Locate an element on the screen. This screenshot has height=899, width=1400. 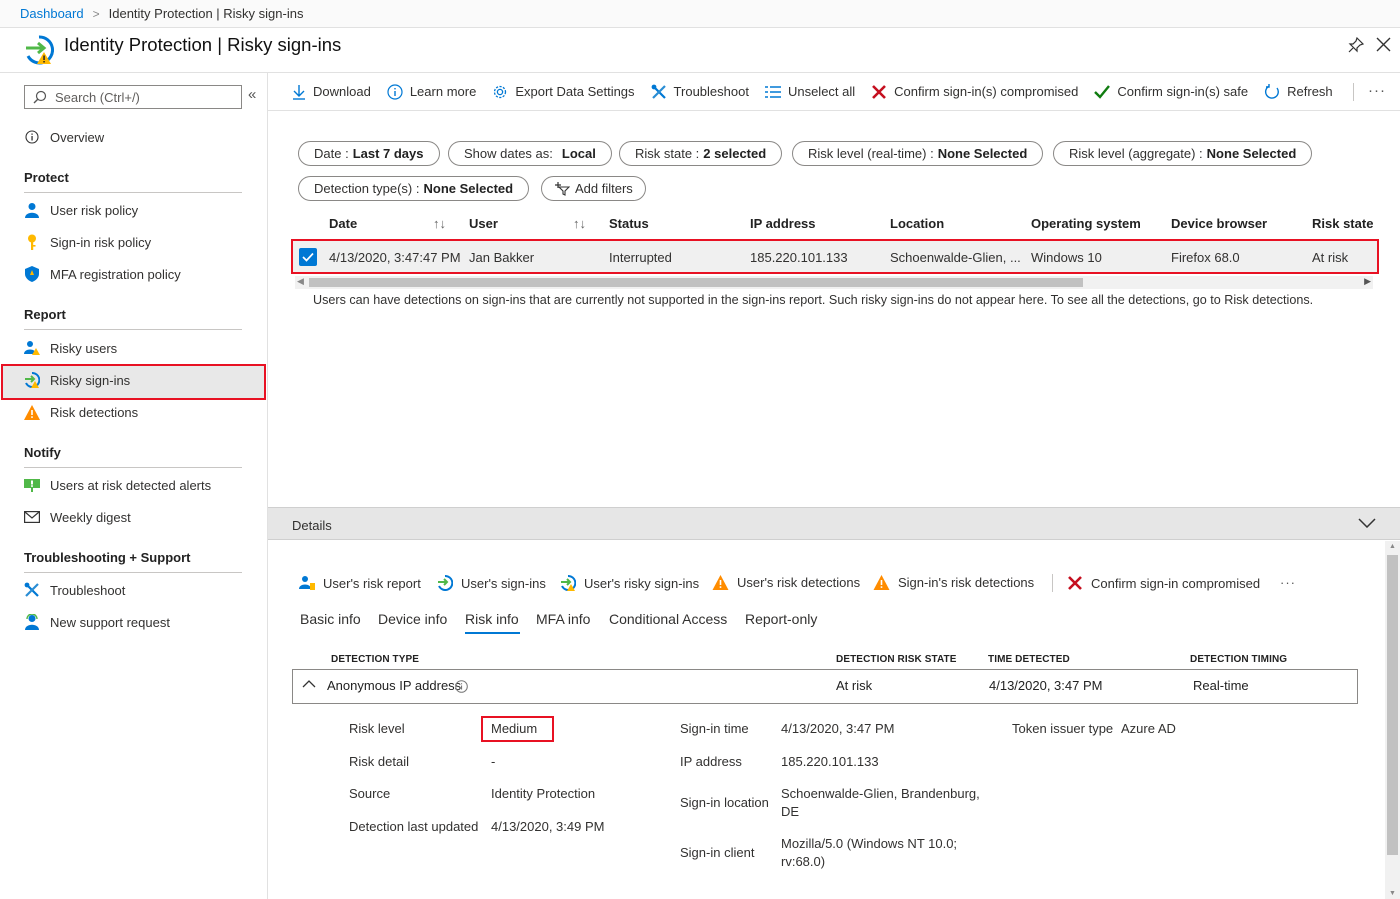
checkmark-icon is located at coordinates (1102, 91).